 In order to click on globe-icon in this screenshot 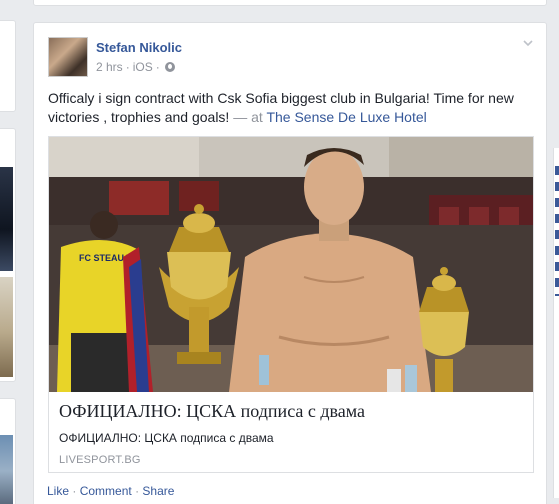, I will do `click(169, 67)`.